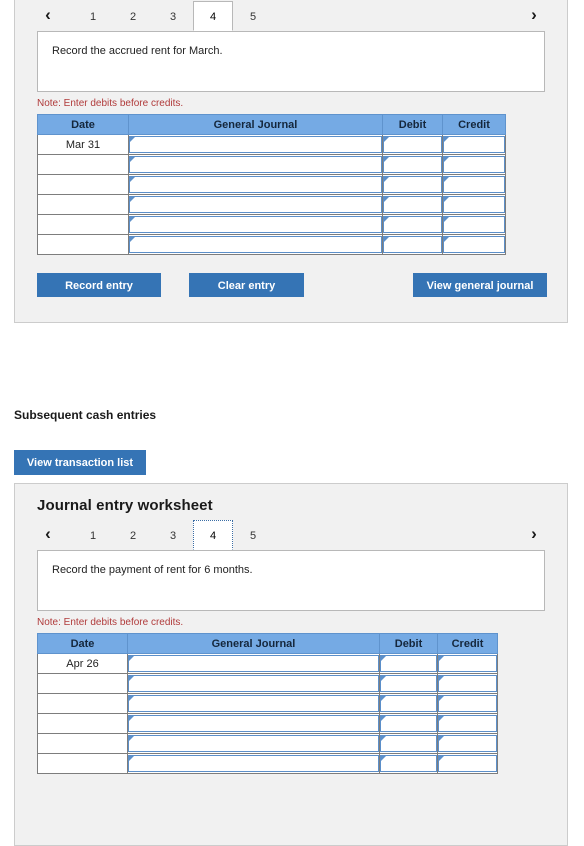 The height and width of the screenshot is (846, 584). What do you see at coordinates (82, 643) in the screenshot?
I see `column-header-date: Date` at bounding box center [82, 643].